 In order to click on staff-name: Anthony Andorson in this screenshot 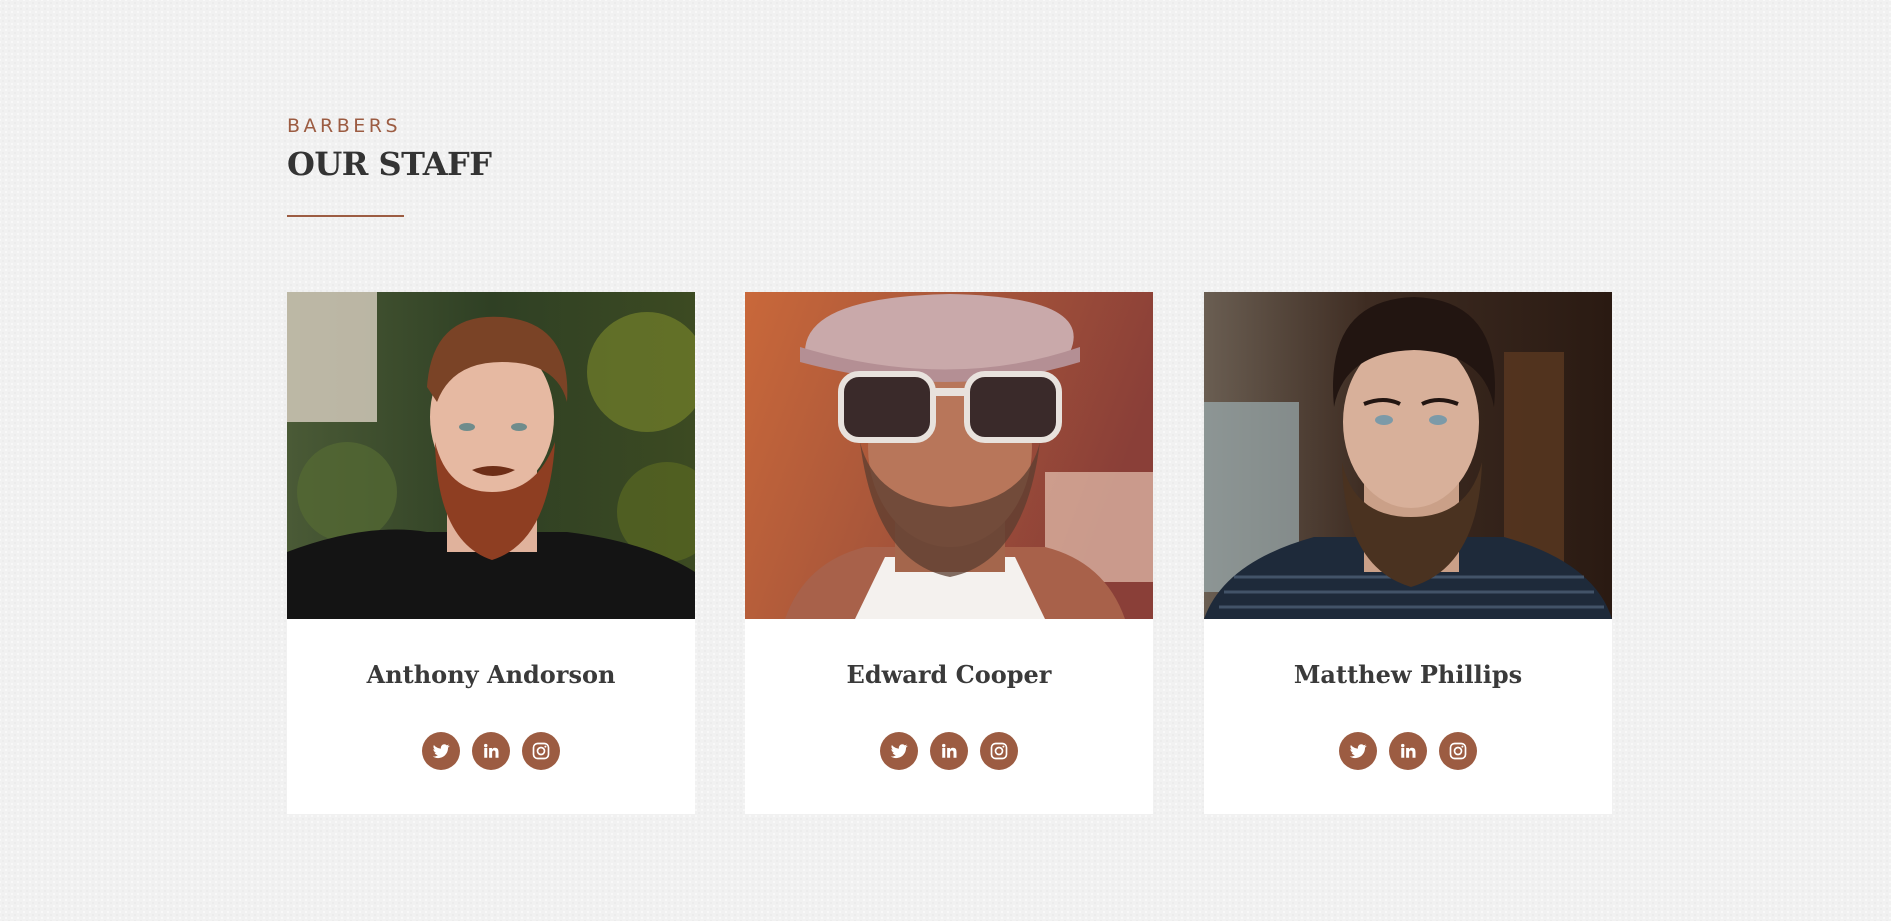, I will do `click(491, 674)`.